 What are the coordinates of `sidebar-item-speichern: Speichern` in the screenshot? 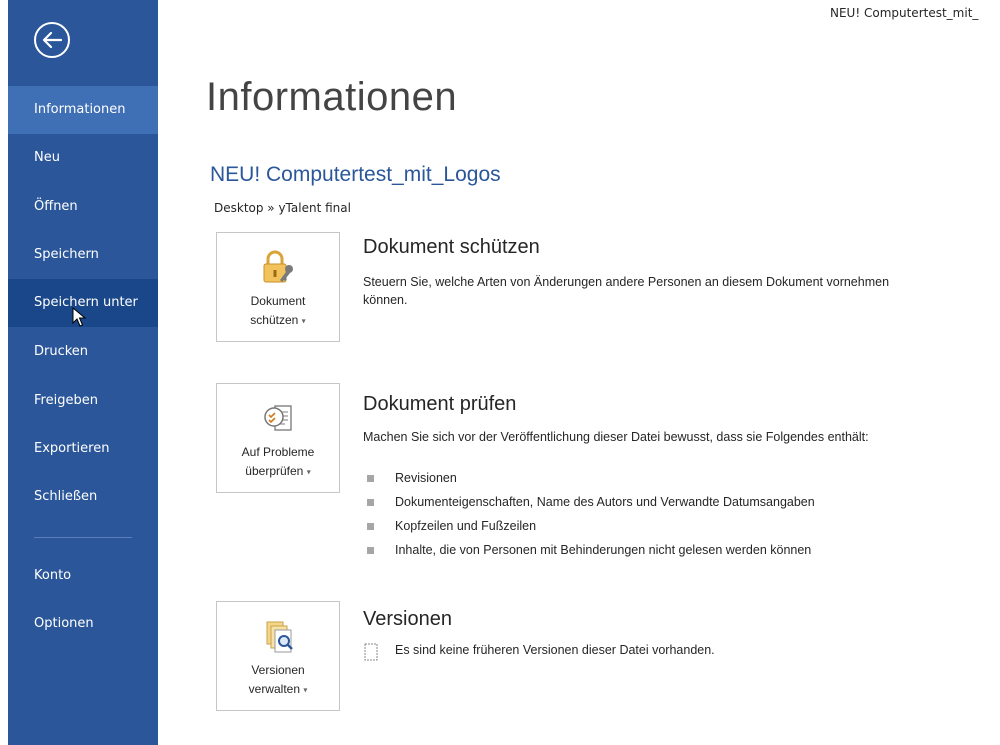 It's located at (83, 255).